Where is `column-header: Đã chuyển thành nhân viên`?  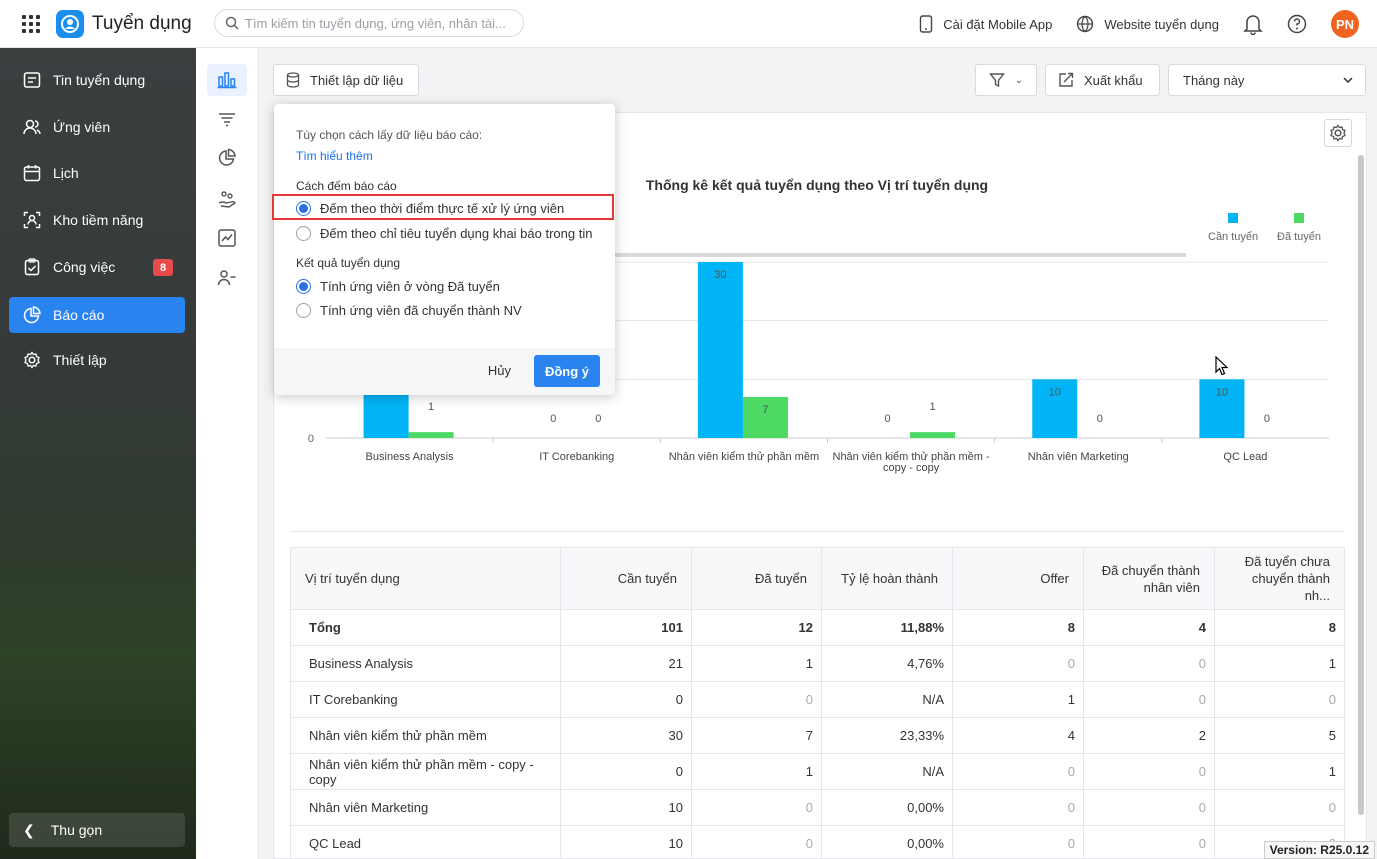
column-header: Đã chuyển thành nhân viên is located at coordinates (1149, 578).